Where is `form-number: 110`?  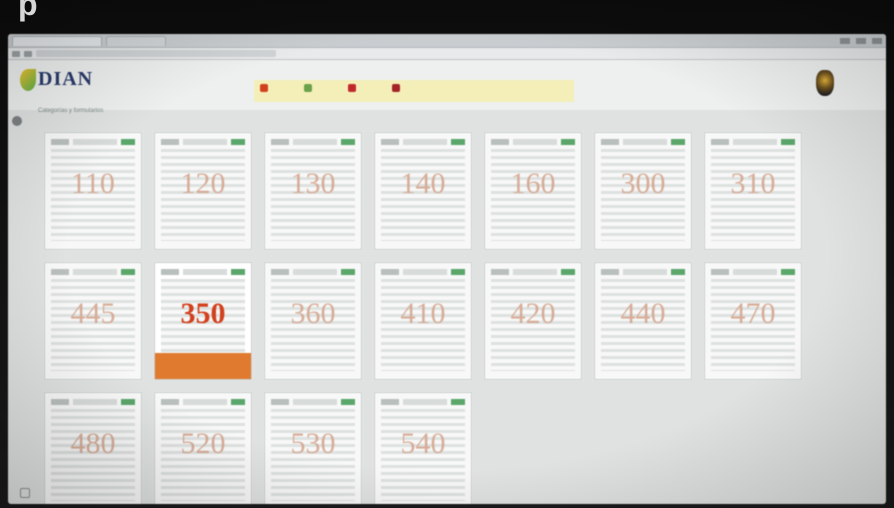
form-number: 110 is located at coordinates (93, 183).